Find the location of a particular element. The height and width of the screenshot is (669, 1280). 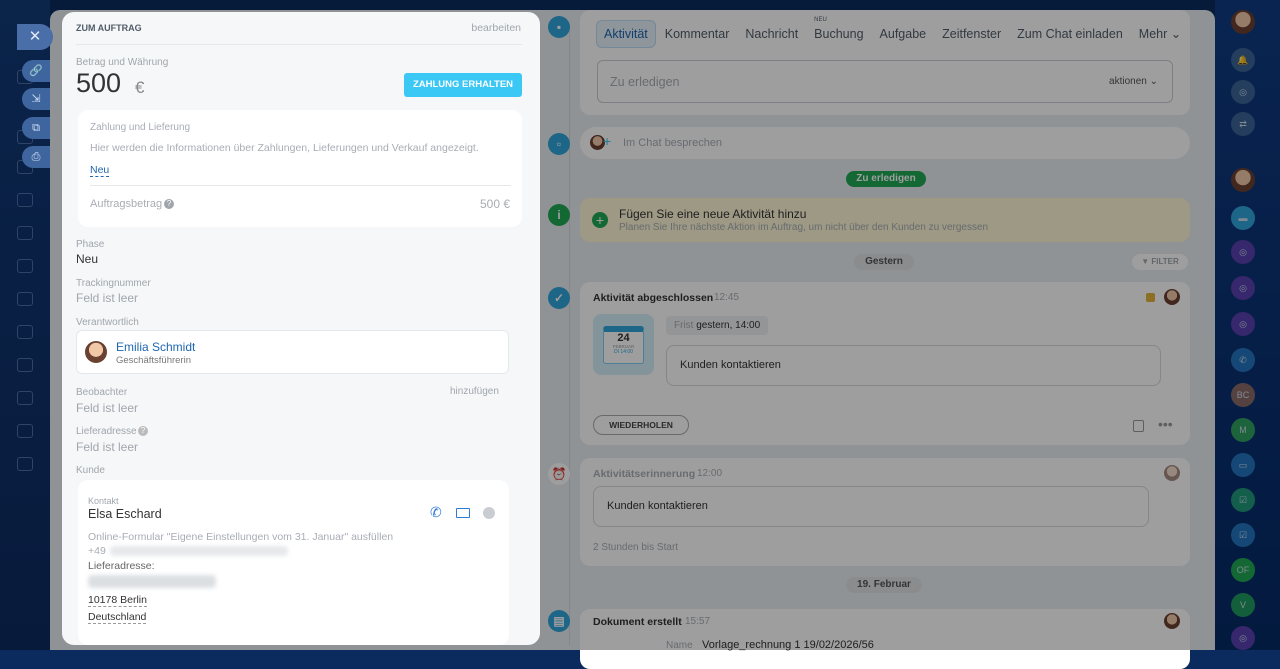

mail-icon is located at coordinates (463, 513).